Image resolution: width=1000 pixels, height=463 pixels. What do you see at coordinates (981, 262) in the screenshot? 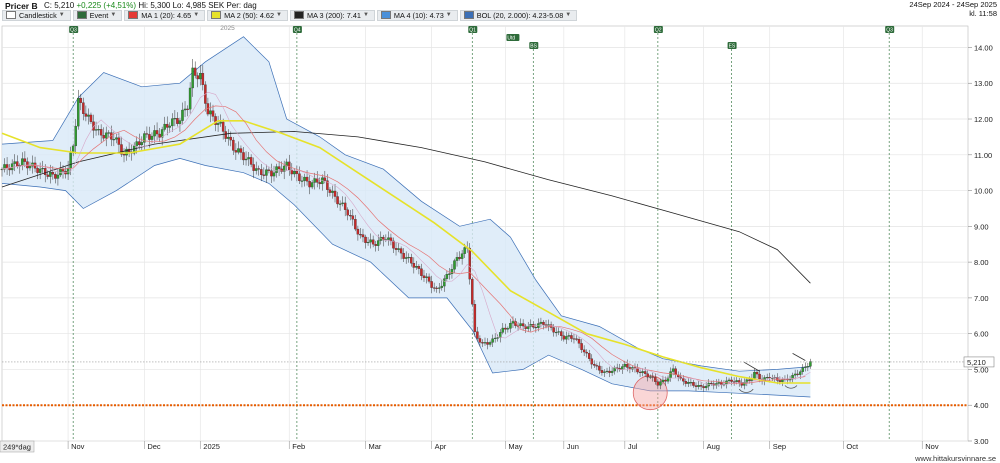
I see `y-tick-label: 8.00` at bounding box center [981, 262].